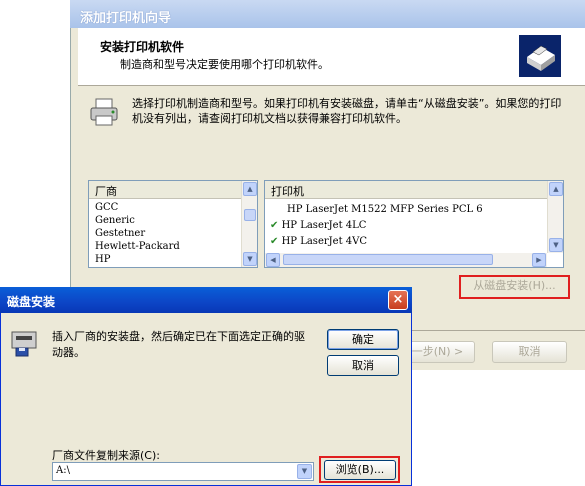 The height and width of the screenshot is (486, 585). What do you see at coordinates (142, 47) in the screenshot?
I see `wizard-header-title: 安装打印机软件` at bounding box center [142, 47].